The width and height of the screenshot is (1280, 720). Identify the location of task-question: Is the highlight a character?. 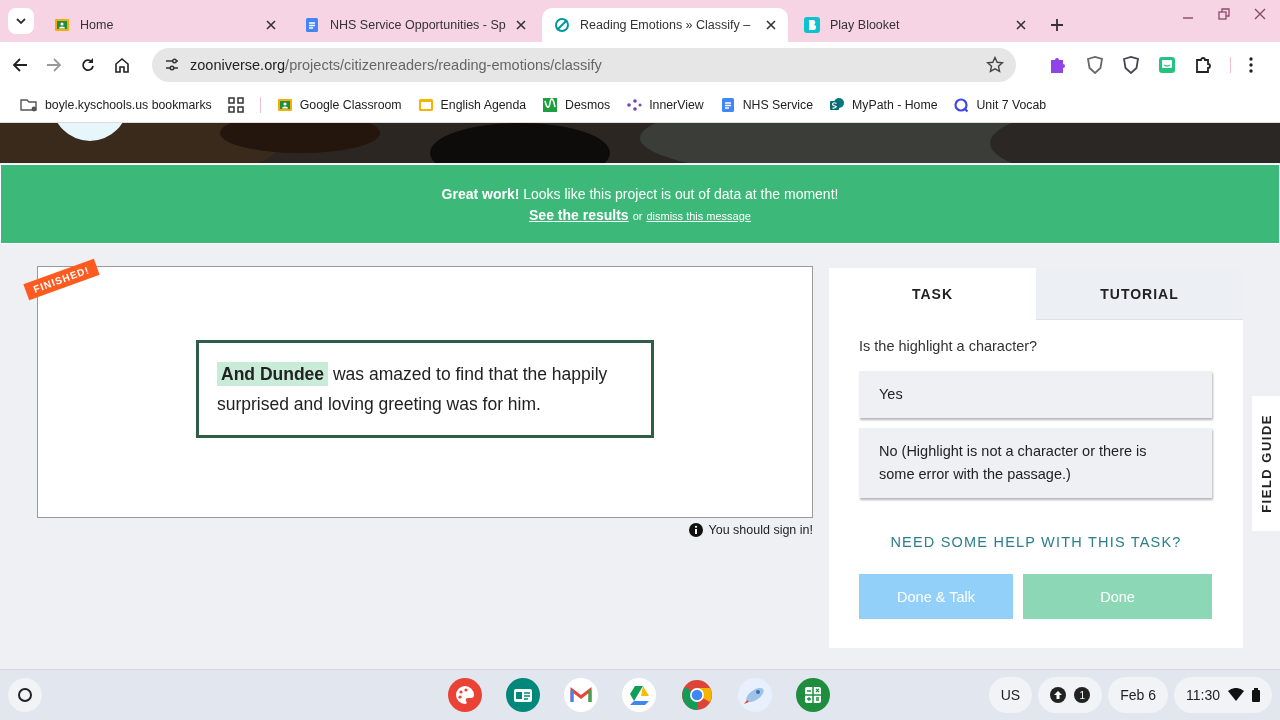
(949, 346).